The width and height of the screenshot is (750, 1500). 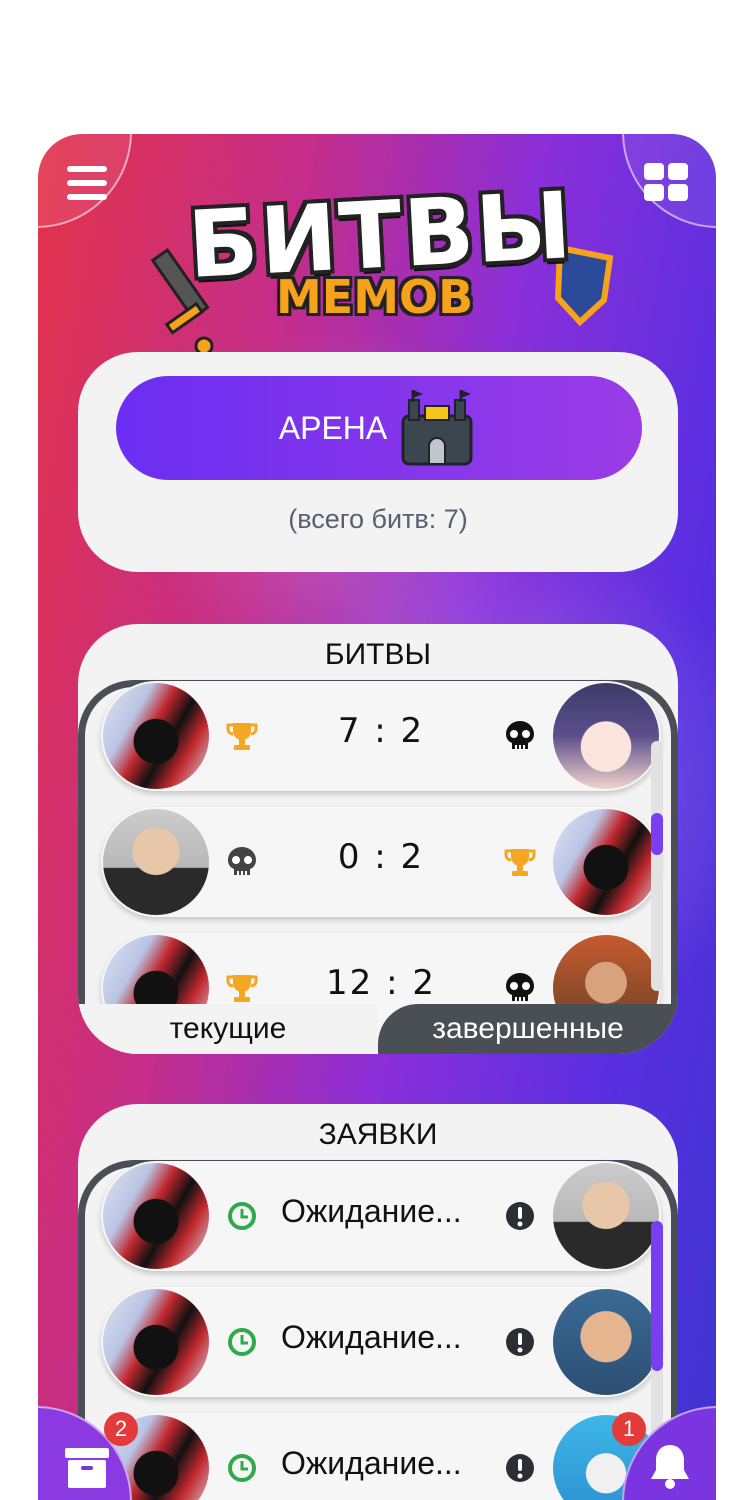 I want to click on battle-row: 0 : 2, so click(x=381, y=862).